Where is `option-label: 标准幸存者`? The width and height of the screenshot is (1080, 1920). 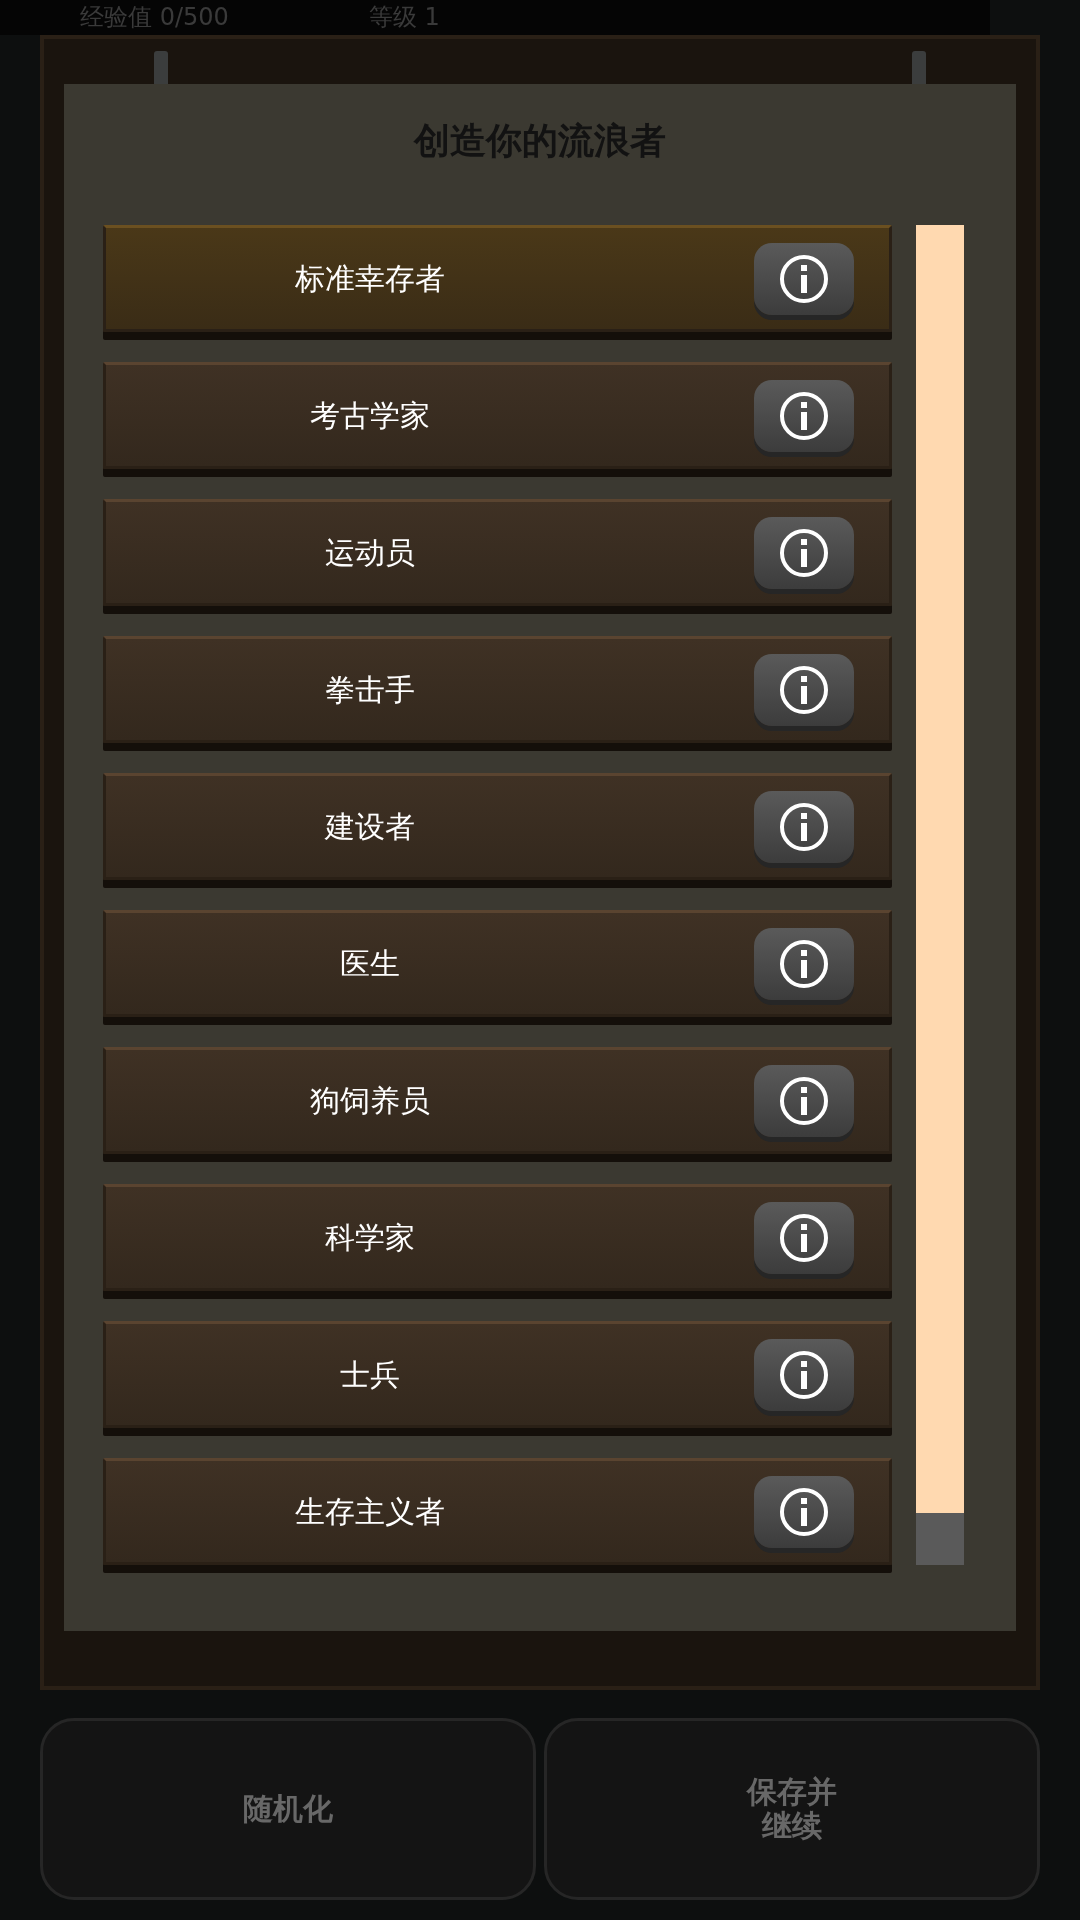
option-label: 标准幸存者 is located at coordinates (370, 279).